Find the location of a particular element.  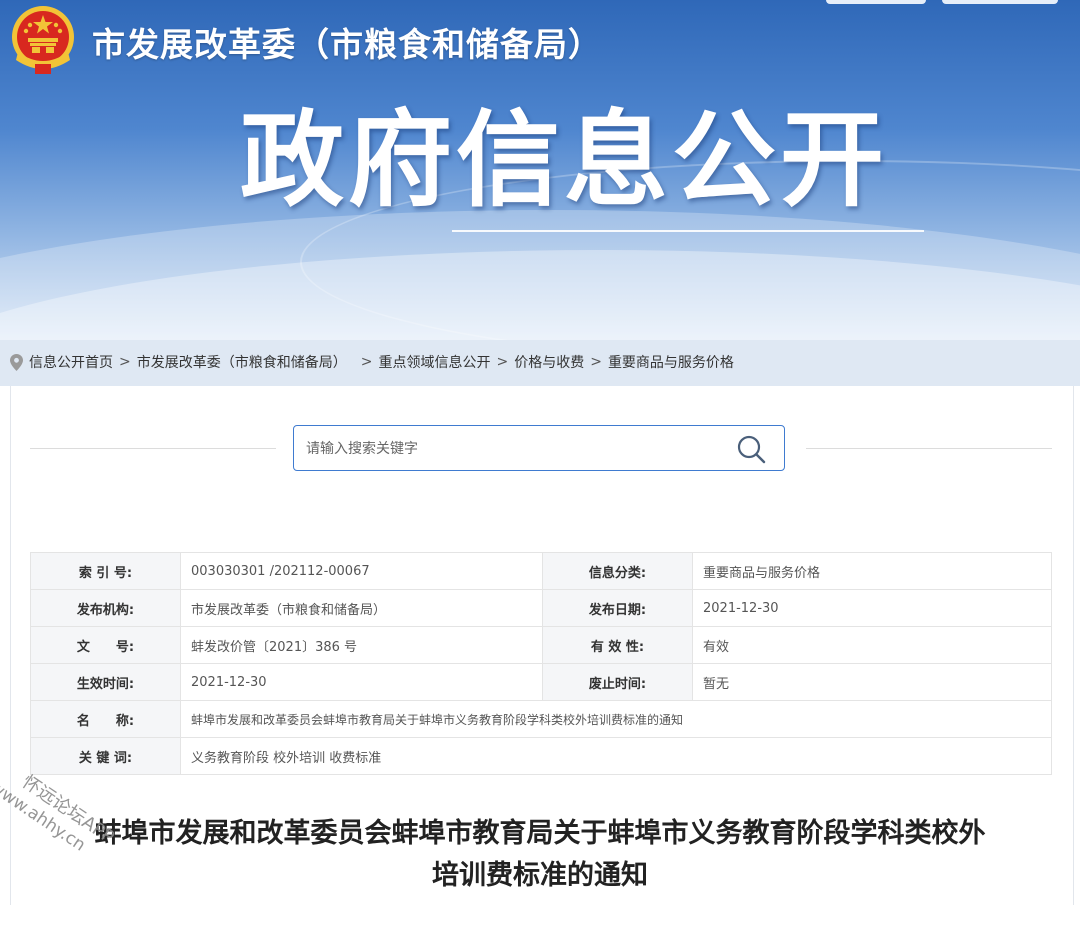

search-icon is located at coordinates (752, 449).